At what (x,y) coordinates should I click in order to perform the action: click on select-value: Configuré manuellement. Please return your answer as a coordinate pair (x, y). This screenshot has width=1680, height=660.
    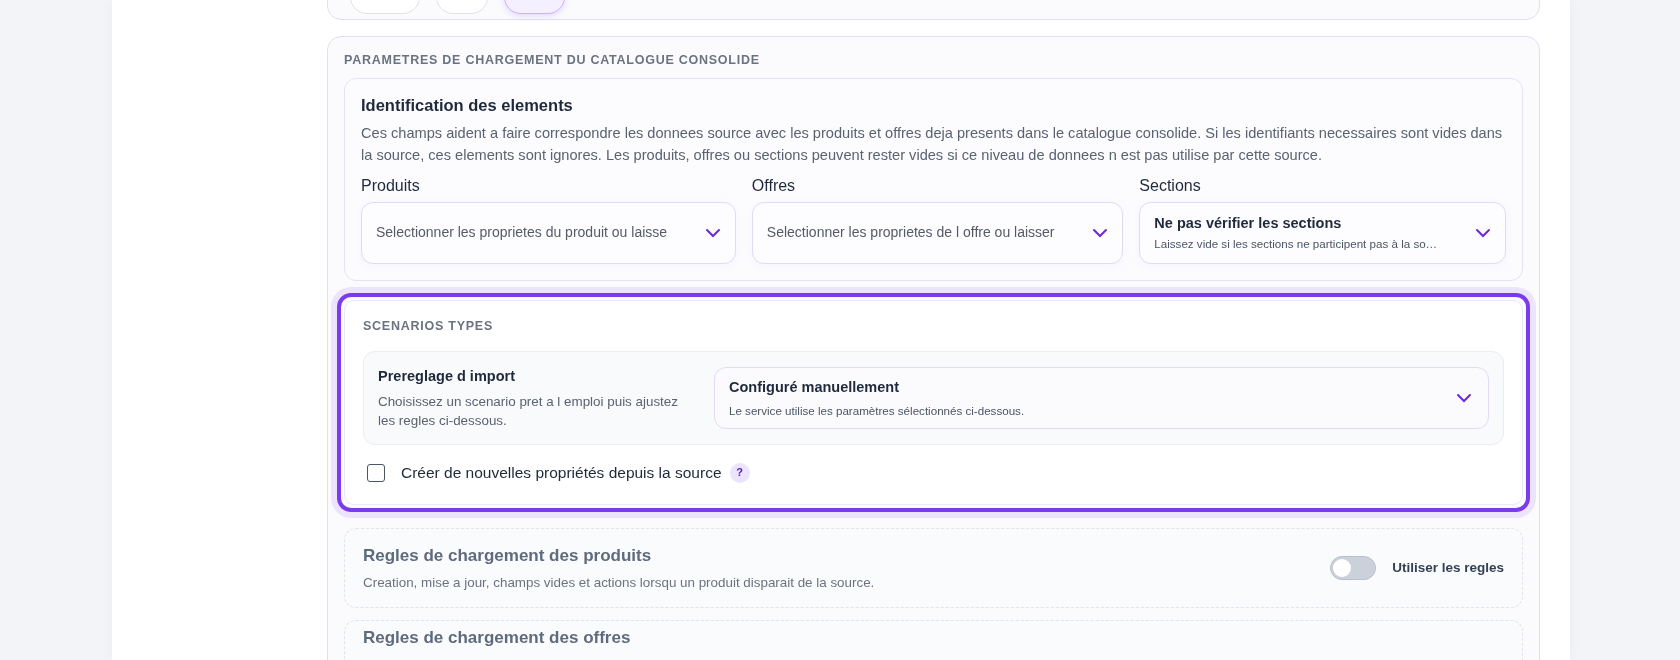
    Looking at the image, I should click on (814, 387).